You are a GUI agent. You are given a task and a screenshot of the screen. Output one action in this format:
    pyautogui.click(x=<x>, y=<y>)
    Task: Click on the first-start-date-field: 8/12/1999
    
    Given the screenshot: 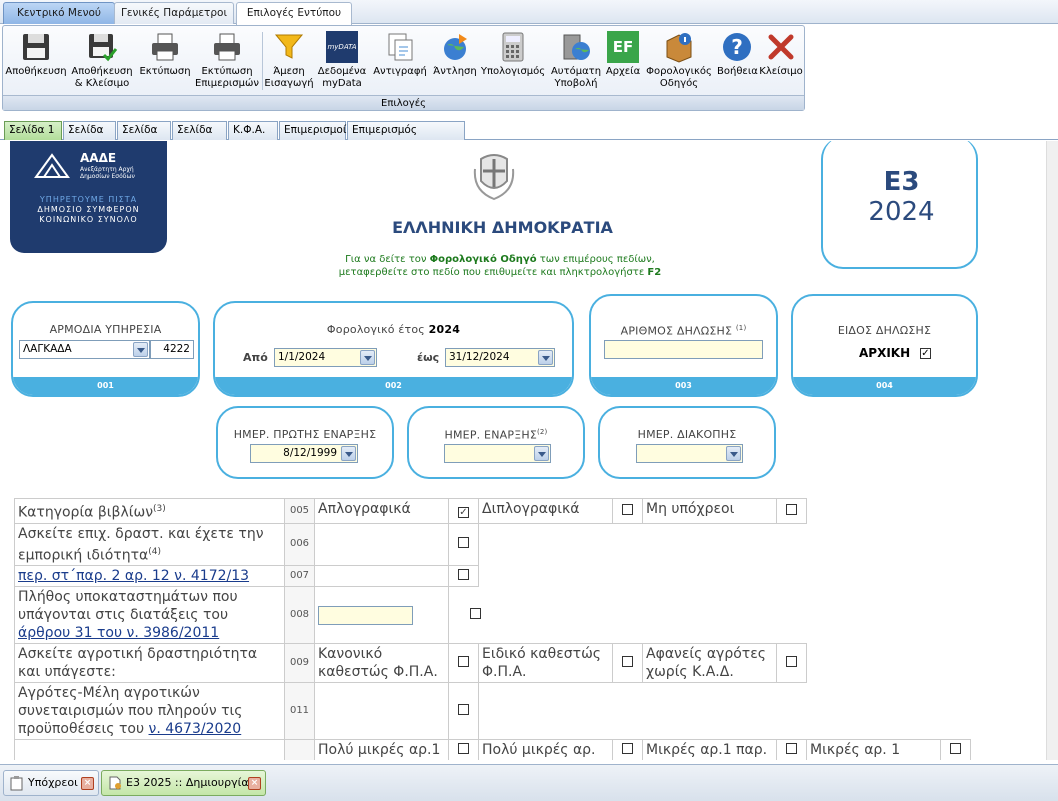 What is the action you would take?
    pyautogui.click(x=304, y=453)
    